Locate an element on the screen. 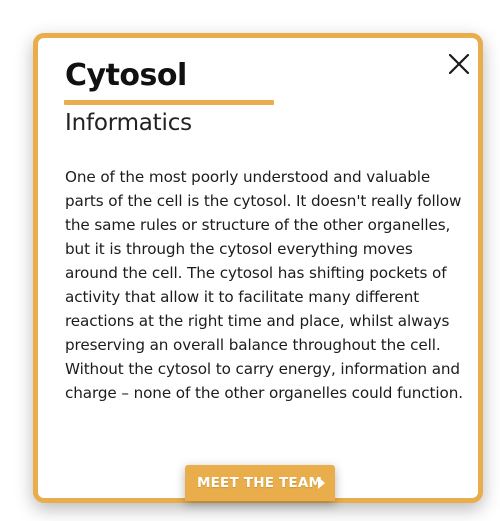 The image size is (500, 521). meet-the-team-label: MEET THE TEAM is located at coordinates (260, 483).